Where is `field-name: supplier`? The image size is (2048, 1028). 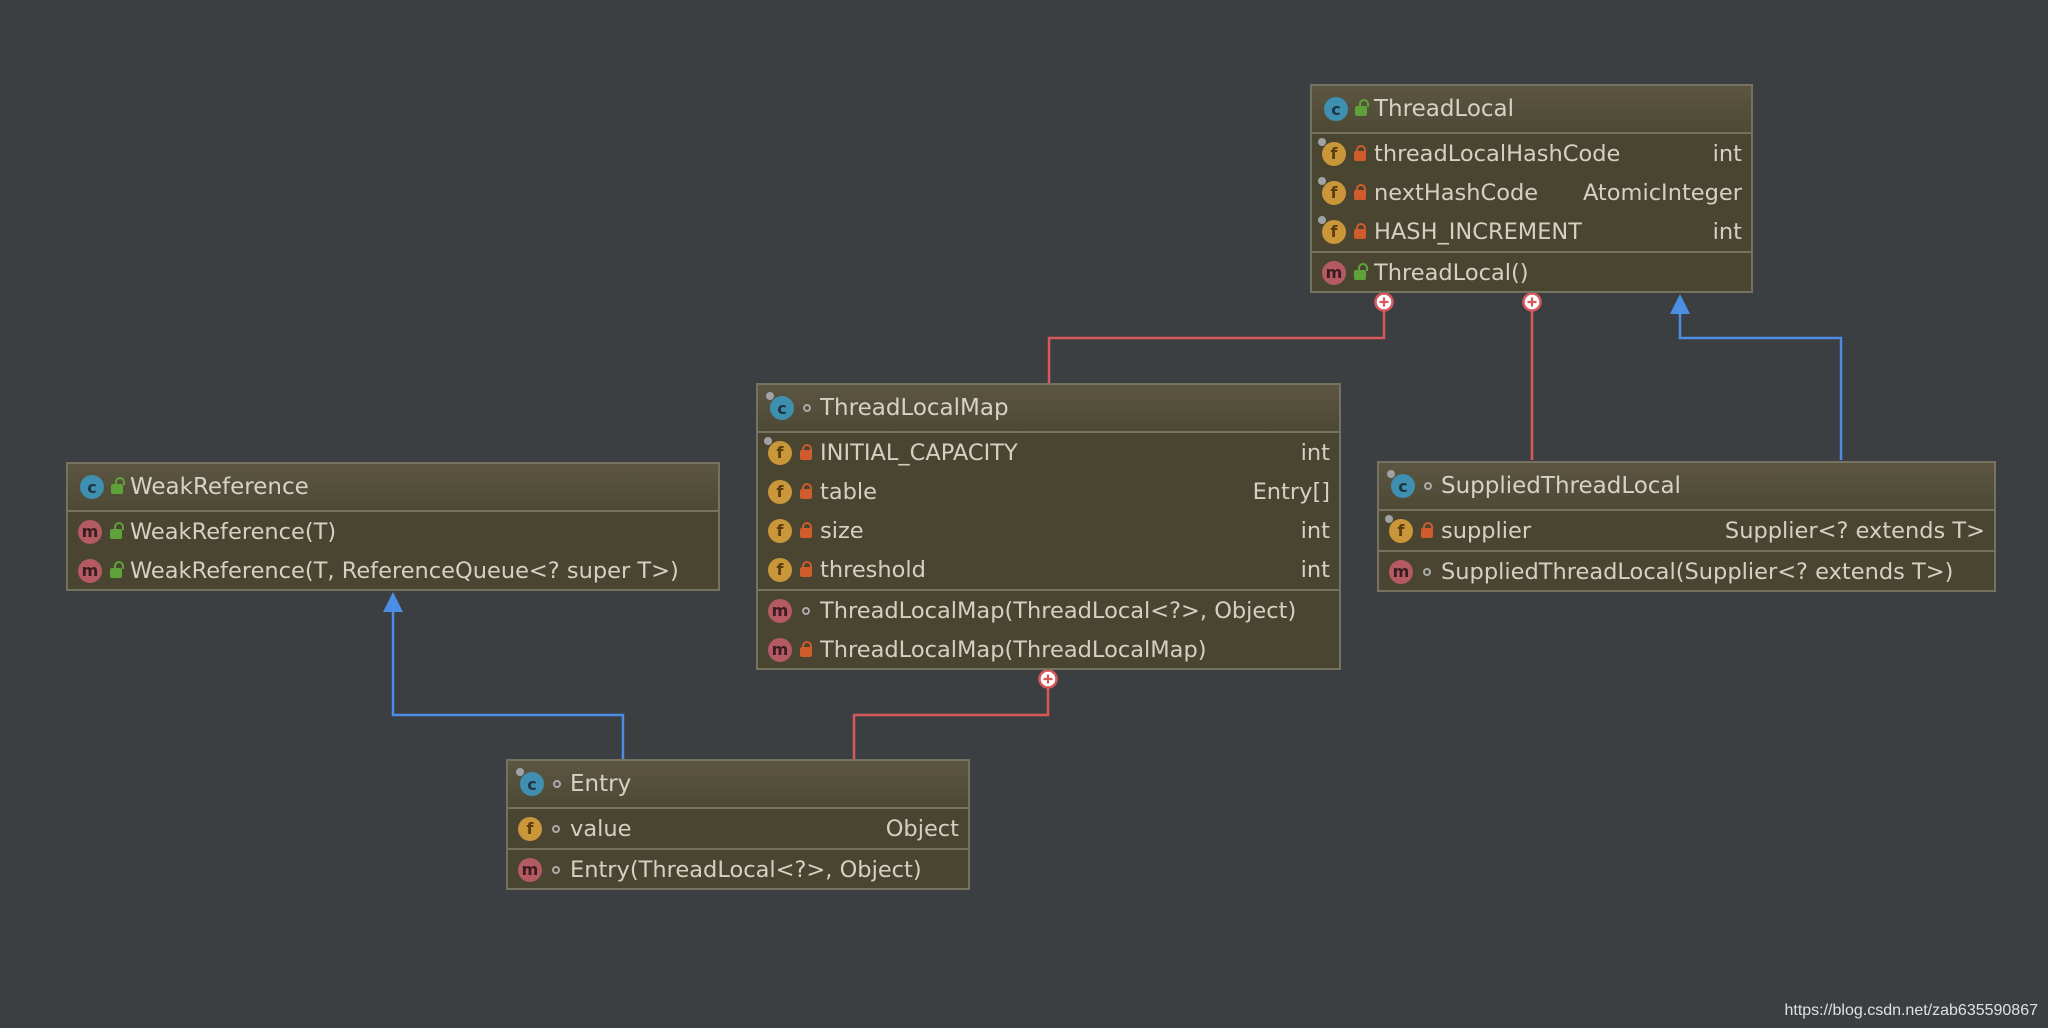
field-name: supplier is located at coordinates (1486, 530).